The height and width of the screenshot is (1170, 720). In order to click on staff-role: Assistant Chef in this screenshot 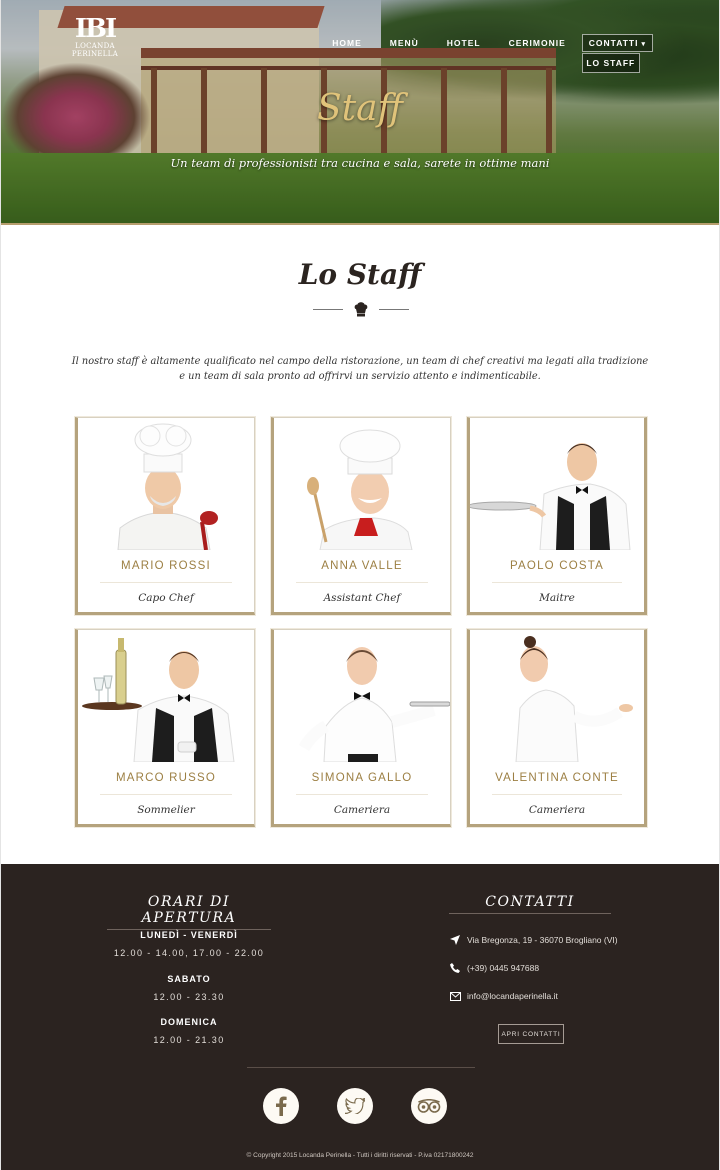, I will do `click(362, 598)`.